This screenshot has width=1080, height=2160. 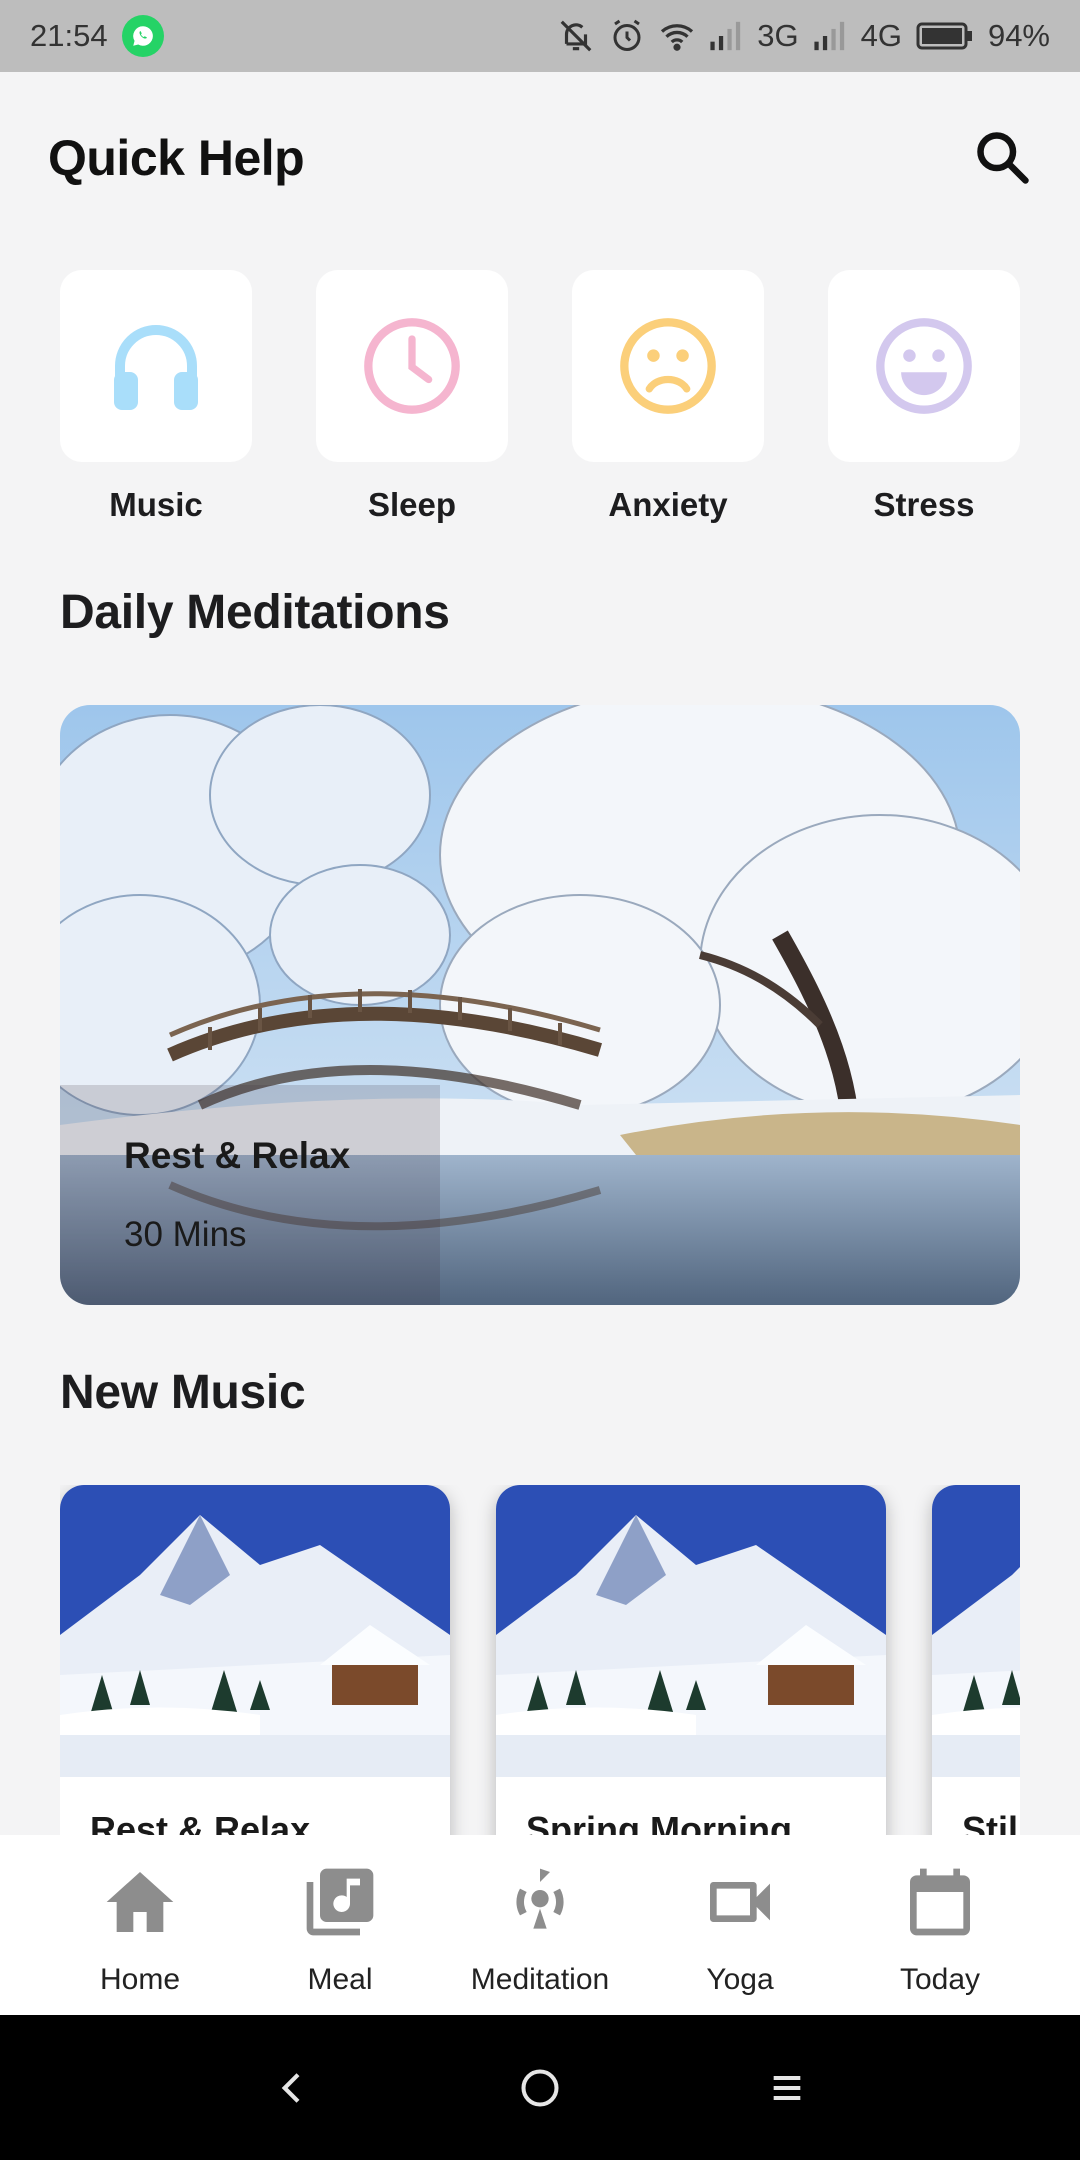 I want to click on sad-face-icon, so click(x=668, y=366).